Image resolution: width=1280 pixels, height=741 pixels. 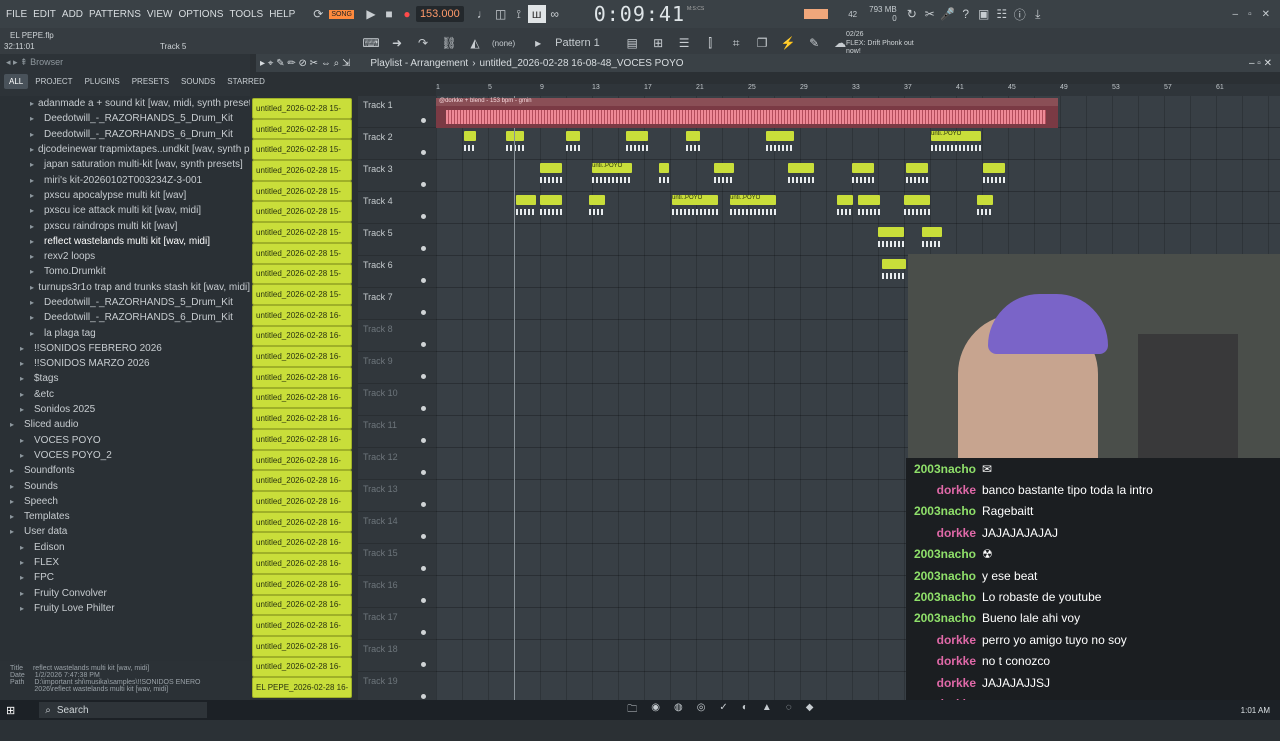 What do you see at coordinates (736, 43) in the screenshot?
I see `plugin-icon: ⌗` at bounding box center [736, 43].